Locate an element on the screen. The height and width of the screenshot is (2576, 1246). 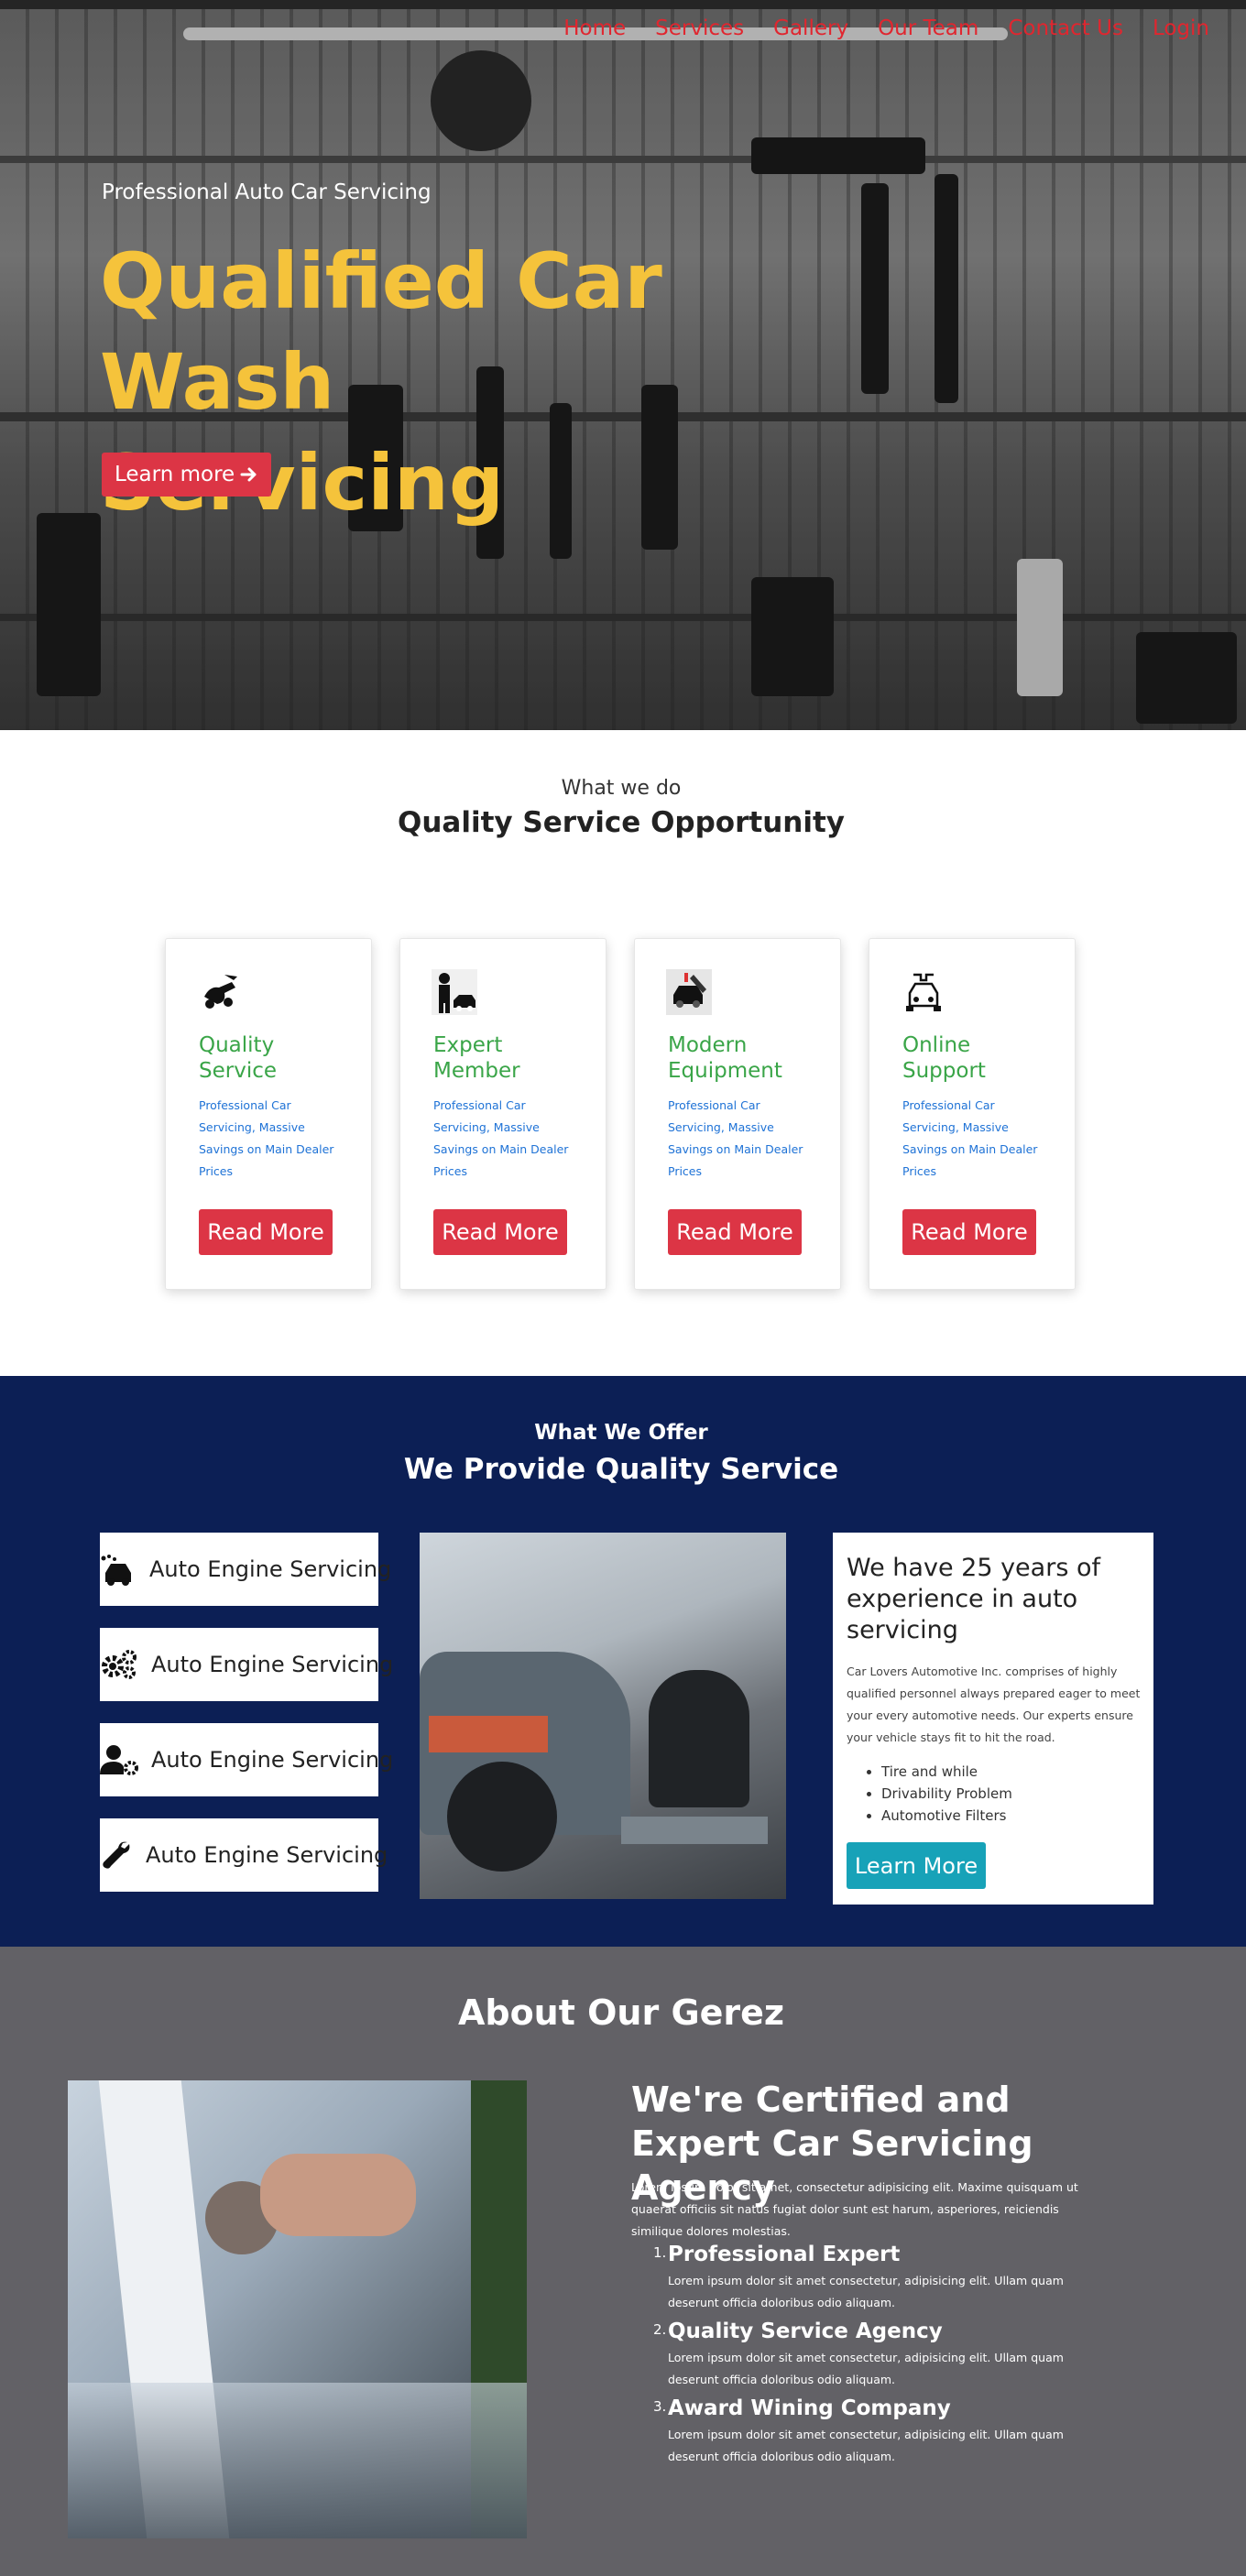
photo-mechanic is located at coordinates (699, 1739).